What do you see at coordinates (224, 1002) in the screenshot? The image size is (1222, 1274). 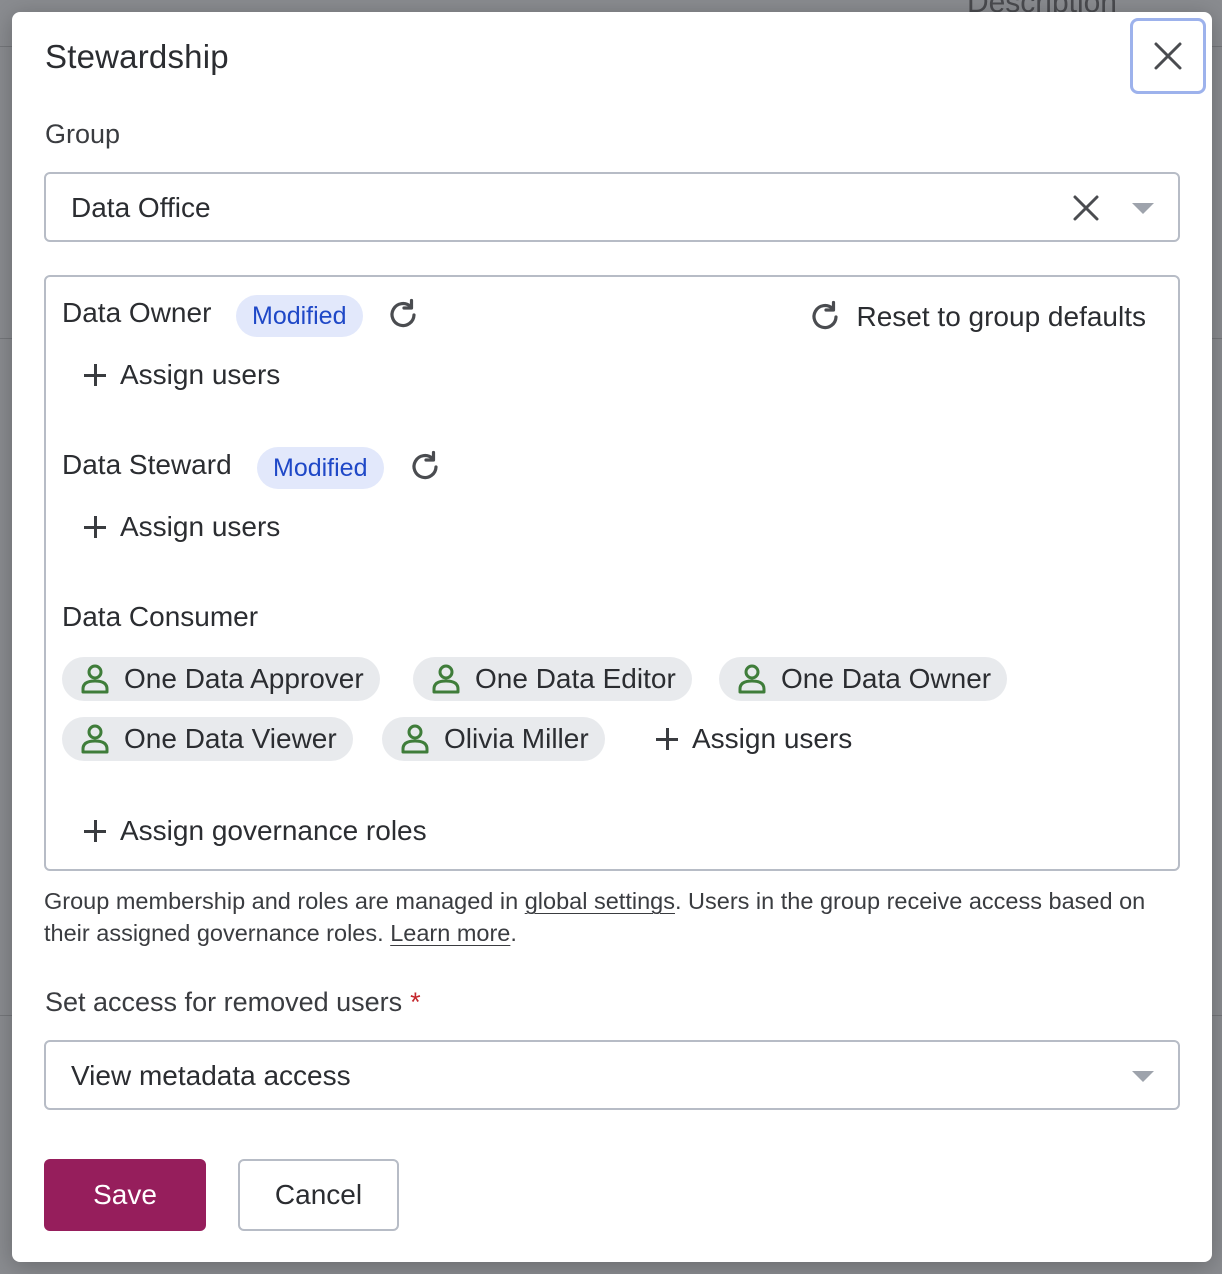 I see `removed-users-access-label-text: Set access for removed users` at bounding box center [224, 1002].